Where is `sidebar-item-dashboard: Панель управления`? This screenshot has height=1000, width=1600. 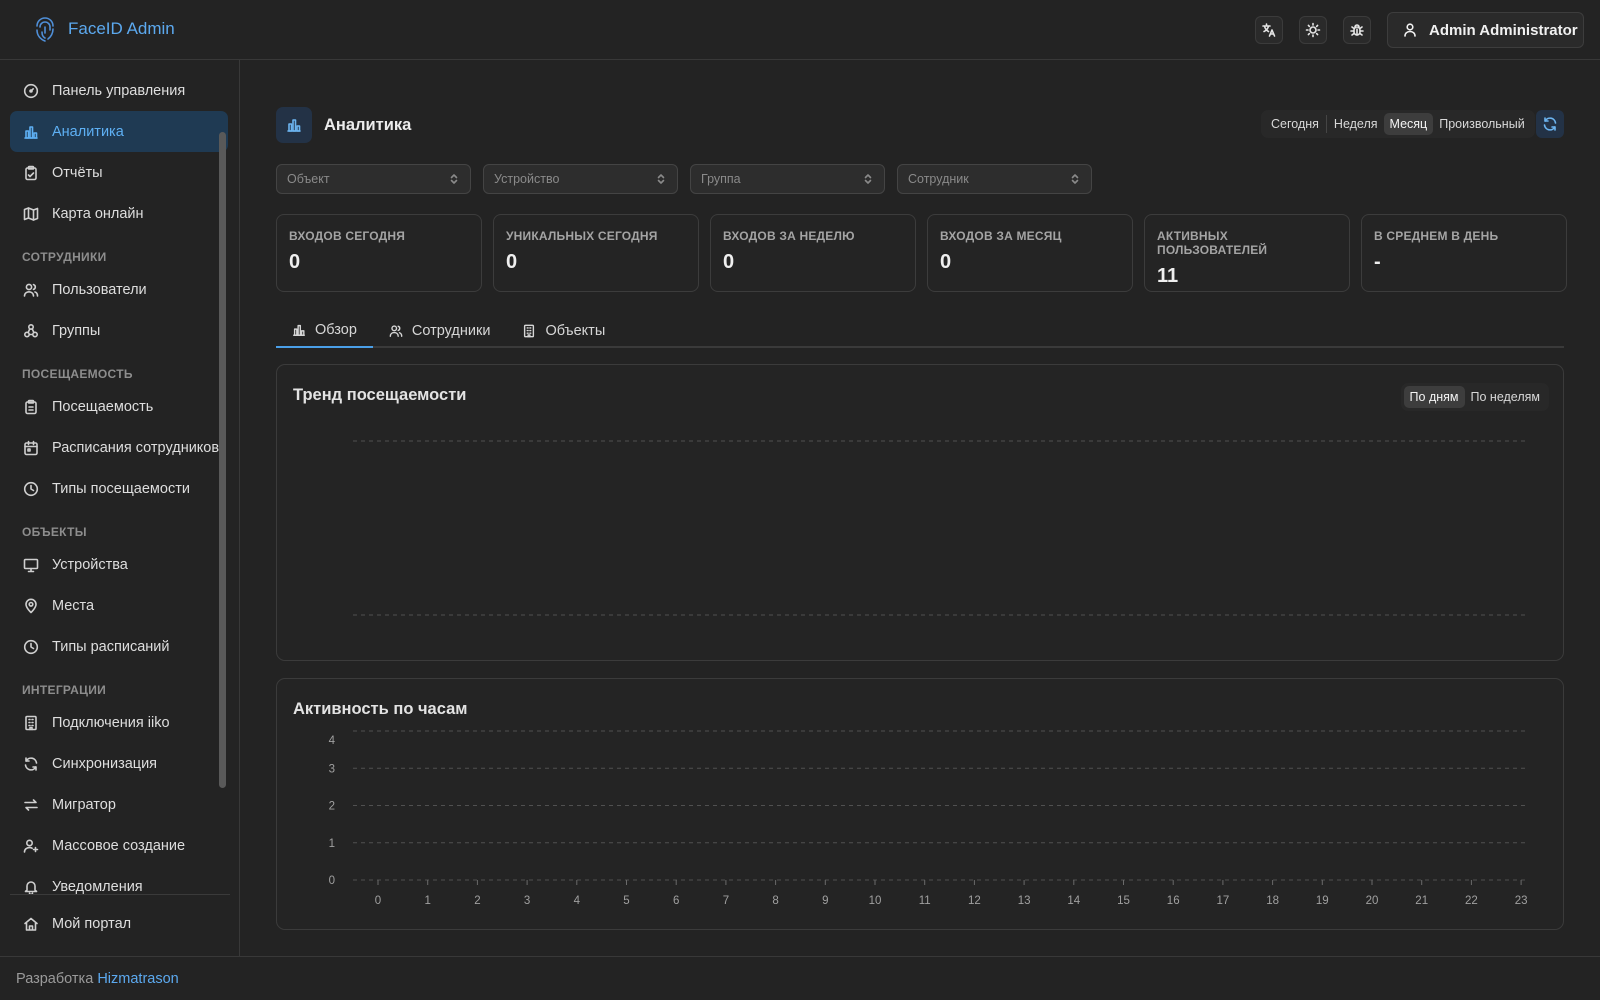
sidebar-item-dashboard: Панель управления is located at coordinates (119, 90).